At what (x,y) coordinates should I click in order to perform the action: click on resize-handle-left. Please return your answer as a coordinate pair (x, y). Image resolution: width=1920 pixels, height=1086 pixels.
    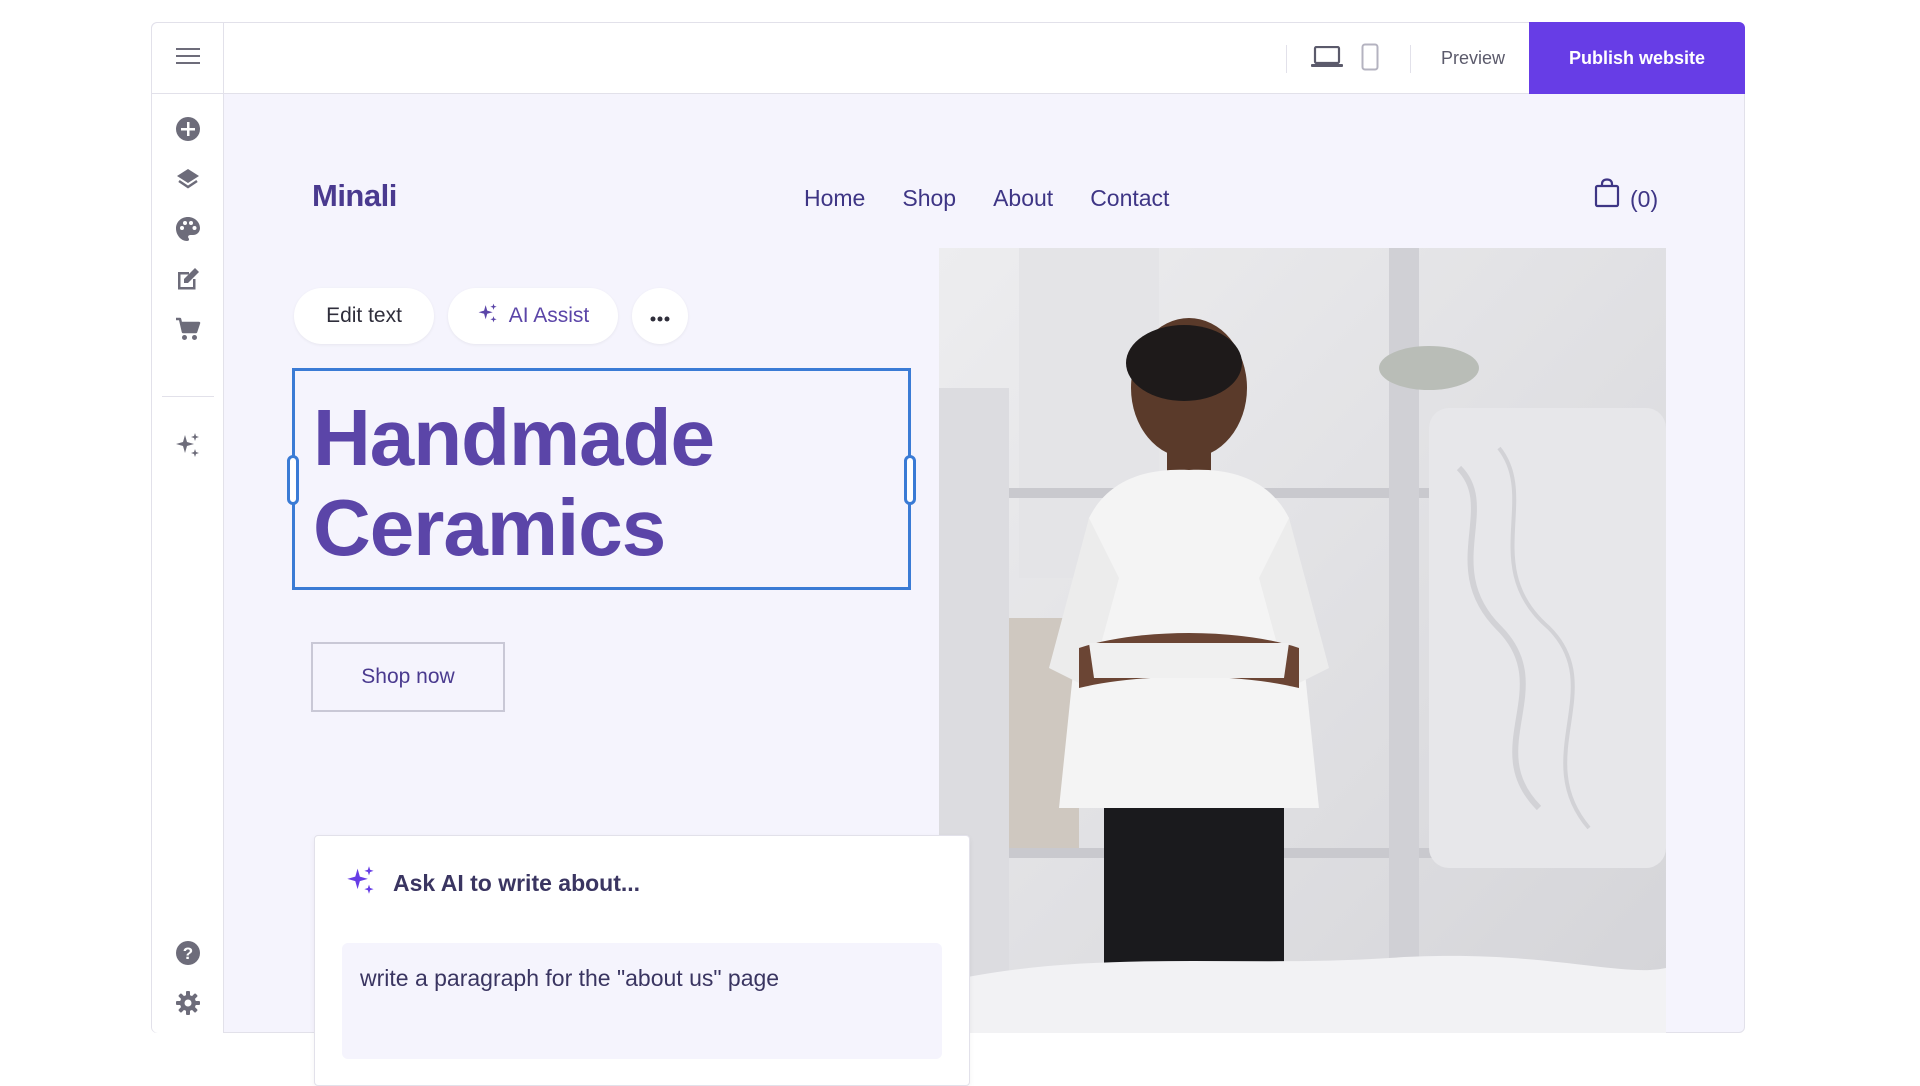
    Looking at the image, I should click on (293, 480).